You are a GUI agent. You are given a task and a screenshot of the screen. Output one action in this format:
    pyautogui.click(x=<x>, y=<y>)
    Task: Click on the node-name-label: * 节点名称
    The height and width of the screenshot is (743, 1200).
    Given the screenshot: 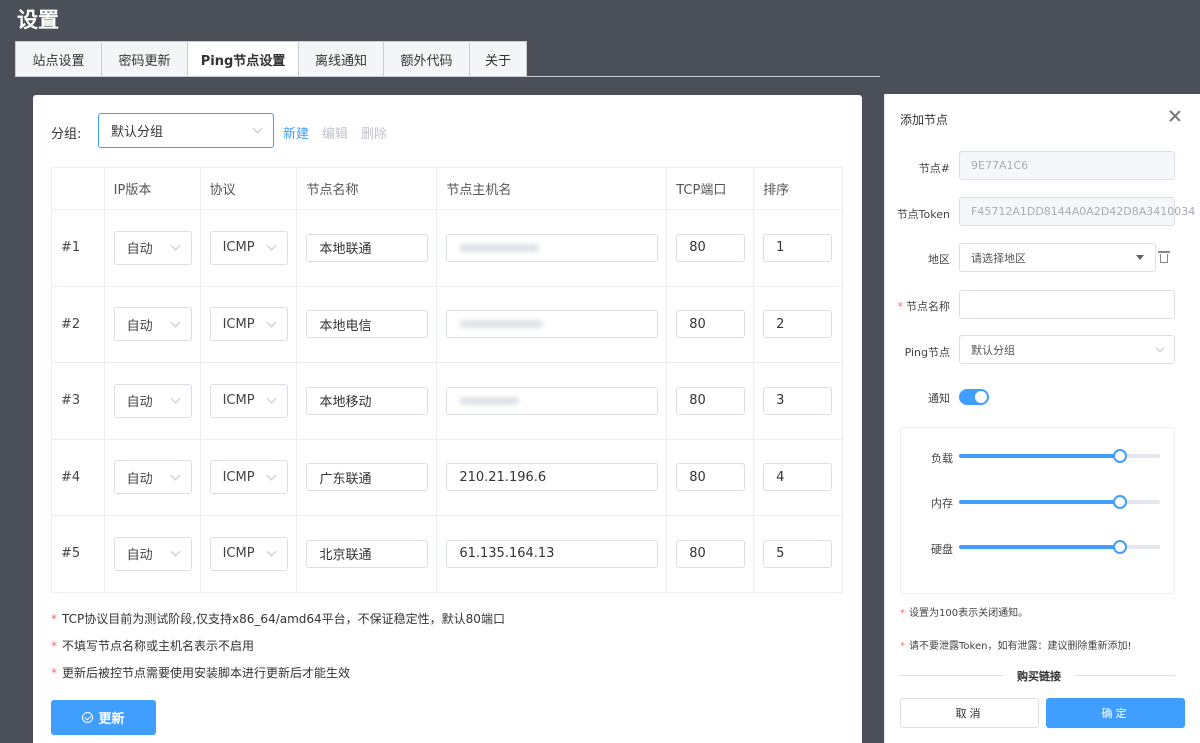 What is the action you would take?
    pyautogui.click(x=918, y=306)
    